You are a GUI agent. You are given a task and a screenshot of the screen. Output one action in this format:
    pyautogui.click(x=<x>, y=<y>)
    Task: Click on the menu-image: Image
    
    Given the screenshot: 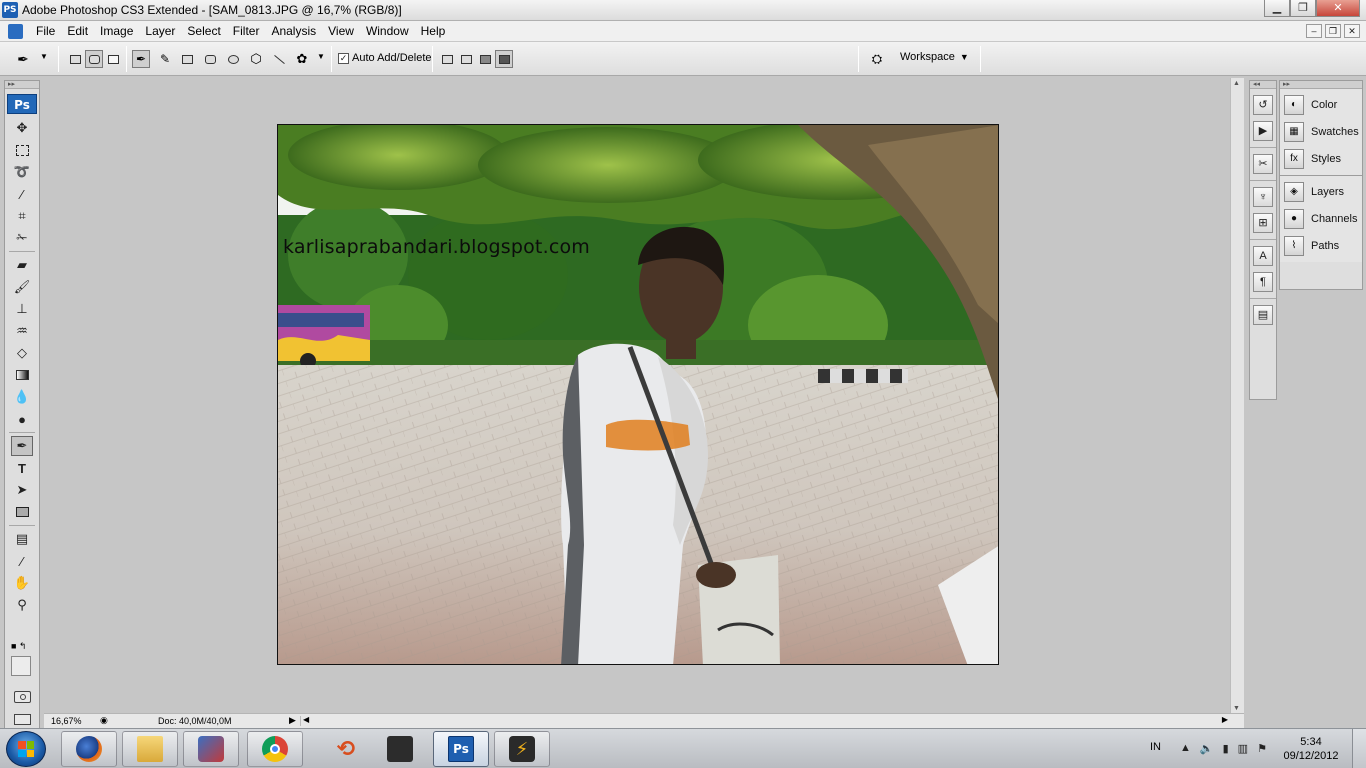 What is the action you would take?
    pyautogui.click(x=116, y=31)
    